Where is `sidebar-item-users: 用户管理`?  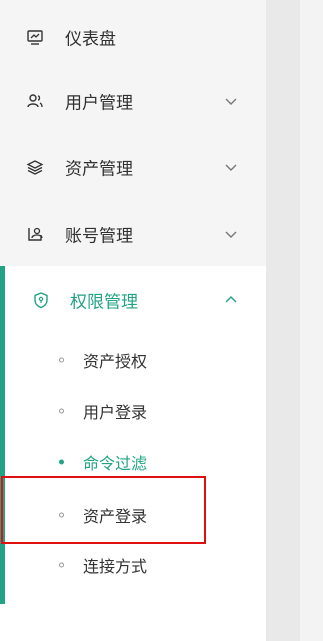
sidebar-item-users: 用户管理 is located at coordinates (133, 101).